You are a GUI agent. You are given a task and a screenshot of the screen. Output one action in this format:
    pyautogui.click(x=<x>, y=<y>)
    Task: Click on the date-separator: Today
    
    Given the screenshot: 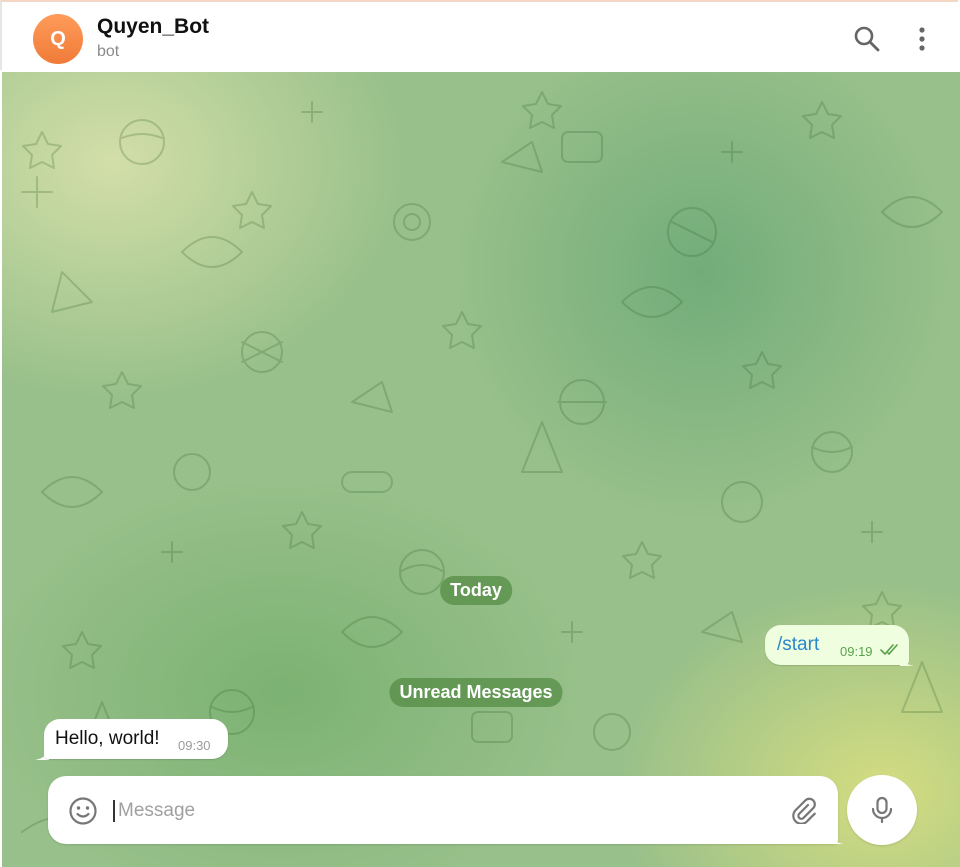 What is the action you would take?
    pyautogui.click(x=476, y=590)
    